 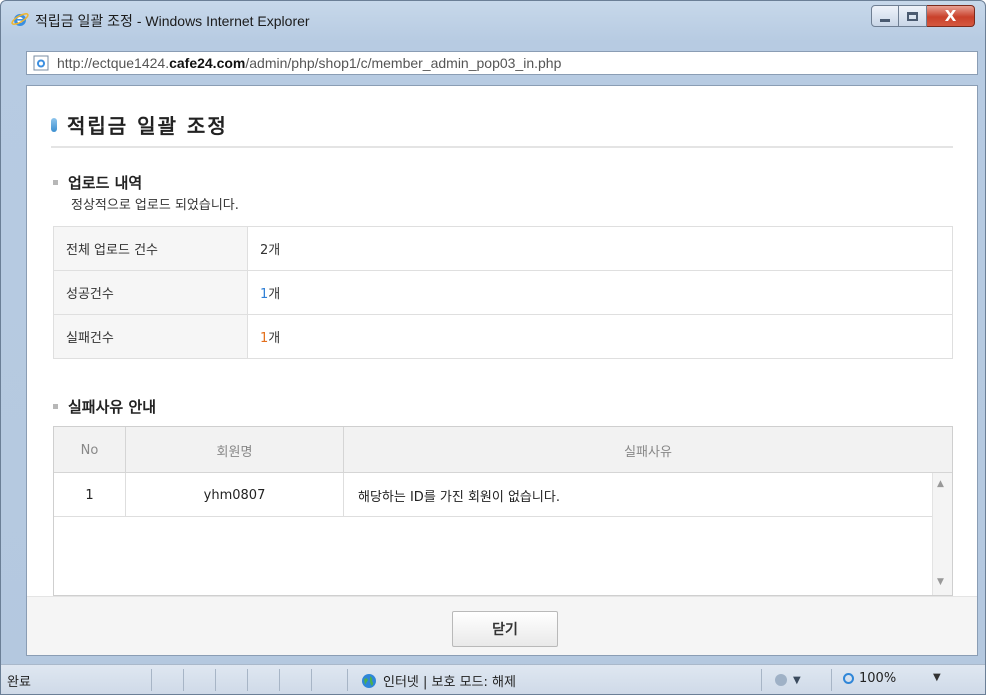 What do you see at coordinates (940, 484) in the screenshot?
I see `scroll-up-icon: ▲` at bounding box center [940, 484].